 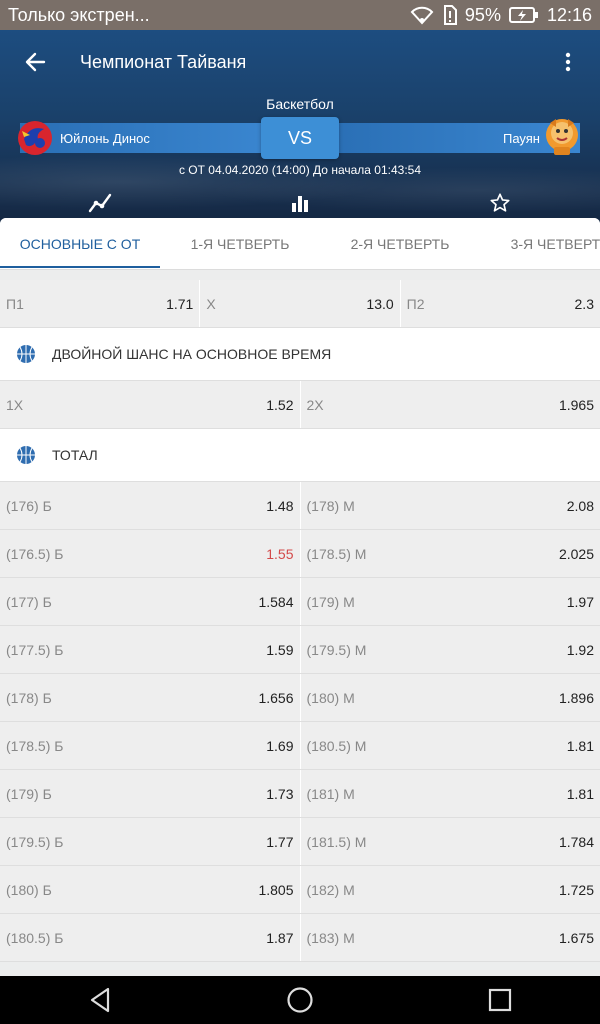 What do you see at coordinates (300, 104) in the screenshot?
I see `sport-label: Баскетбол` at bounding box center [300, 104].